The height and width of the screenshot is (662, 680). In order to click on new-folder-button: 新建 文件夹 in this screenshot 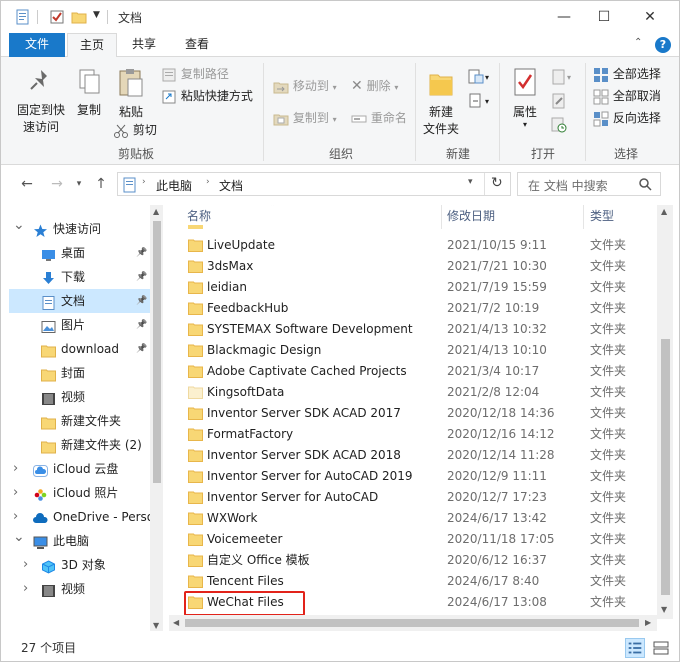, I will do `click(441, 102)`.